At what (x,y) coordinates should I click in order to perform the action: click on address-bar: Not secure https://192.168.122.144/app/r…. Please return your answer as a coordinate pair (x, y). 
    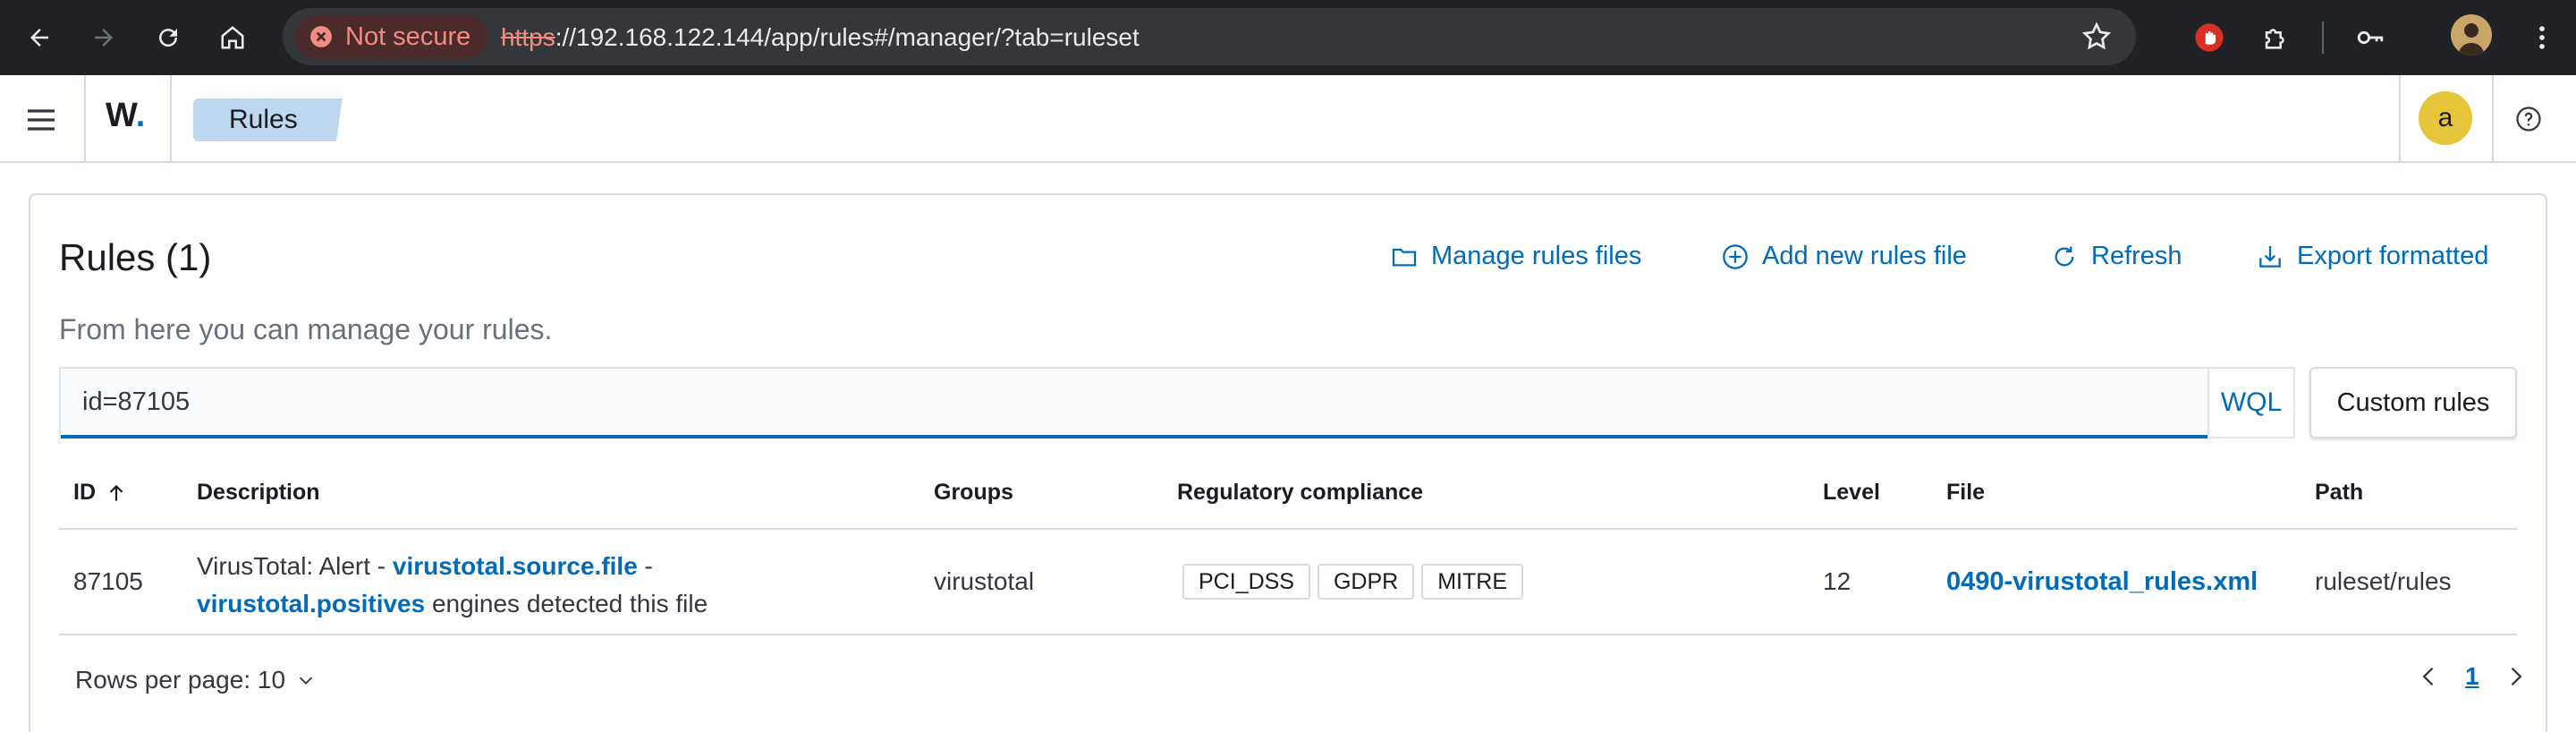
    Looking at the image, I should click on (1209, 36).